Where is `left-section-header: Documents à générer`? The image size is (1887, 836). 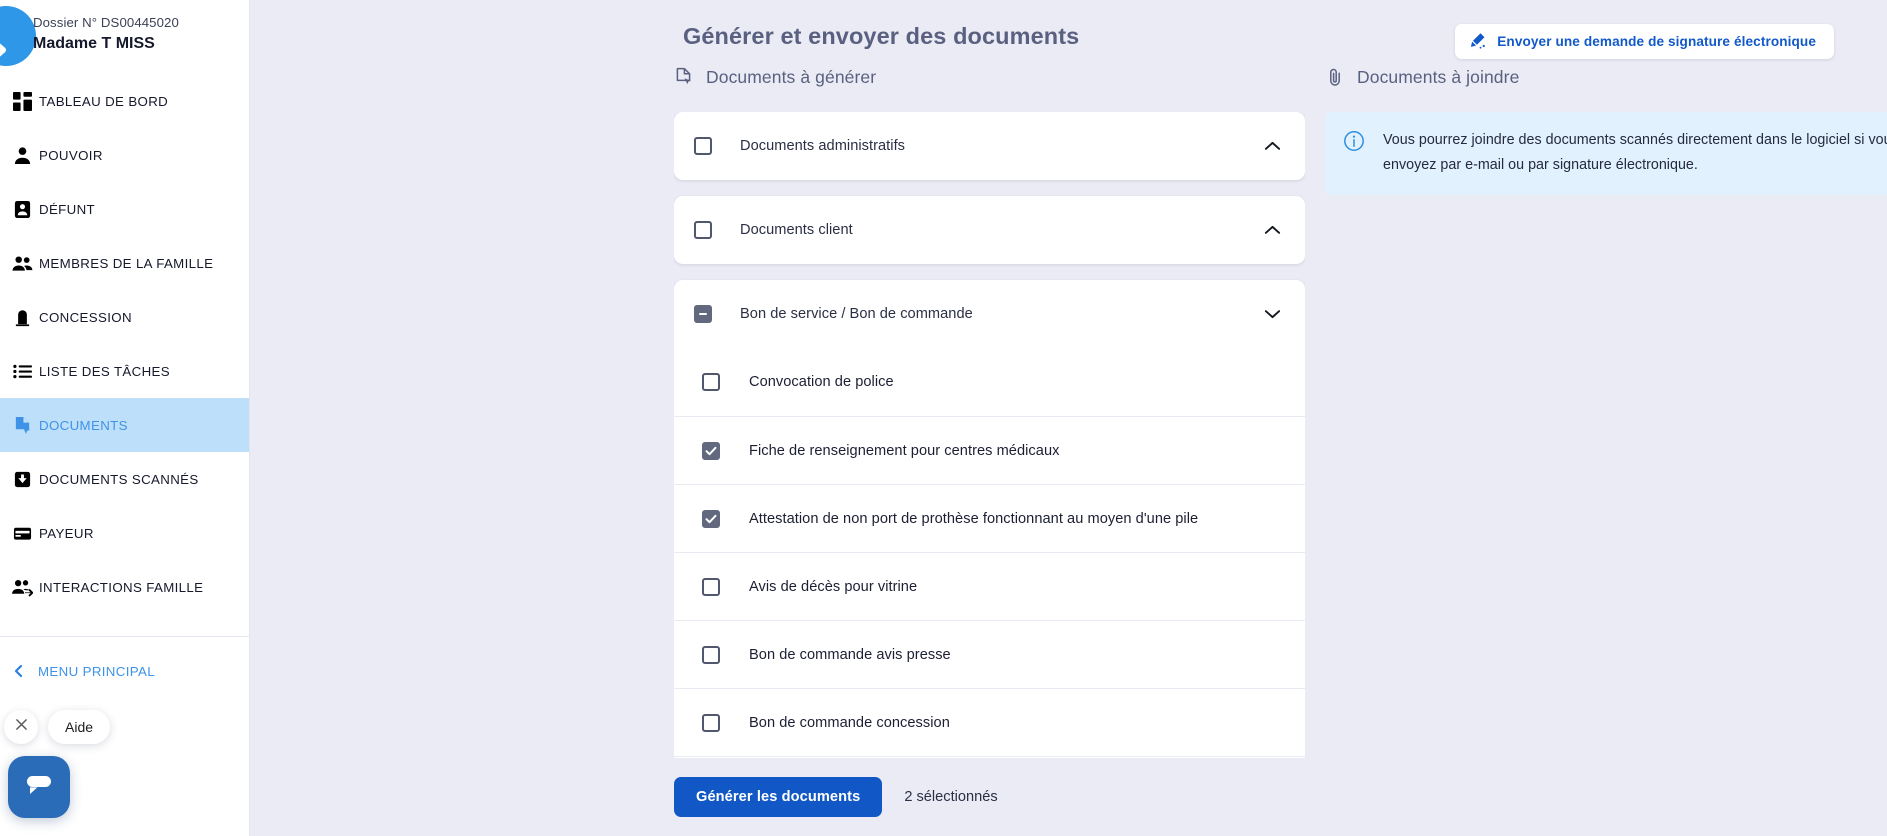 left-section-header: Documents à générer is located at coordinates (994, 77).